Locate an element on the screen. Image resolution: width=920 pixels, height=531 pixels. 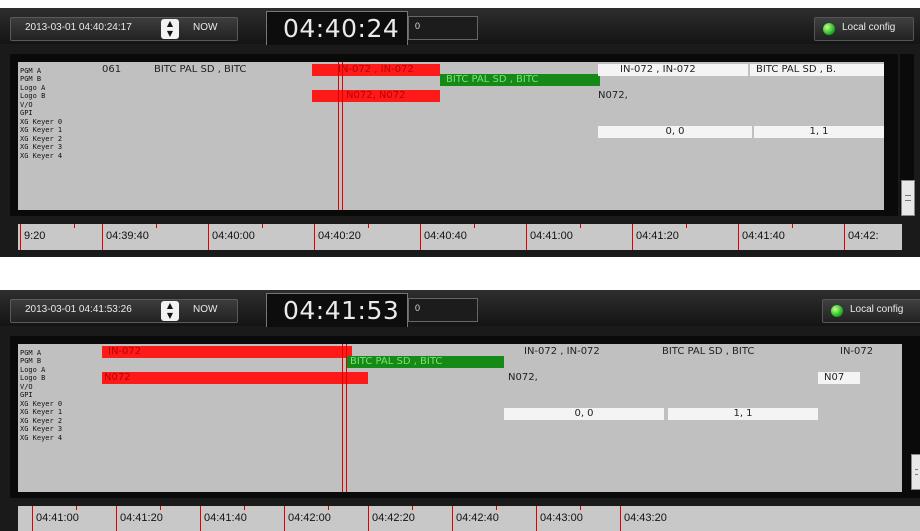
ruler-tick: 04:40:20 is located at coordinates (337, 237).